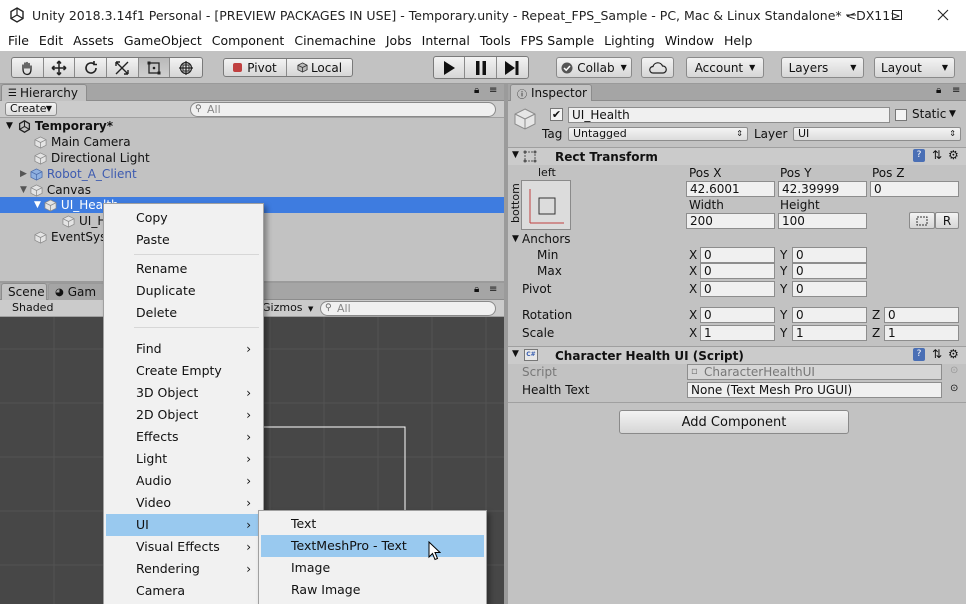 Image resolution: width=966 pixels, height=604 pixels. What do you see at coordinates (32, 307) in the screenshot?
I see `shading-mode-dropdown: Shaded` at bounding box center [32, 307].